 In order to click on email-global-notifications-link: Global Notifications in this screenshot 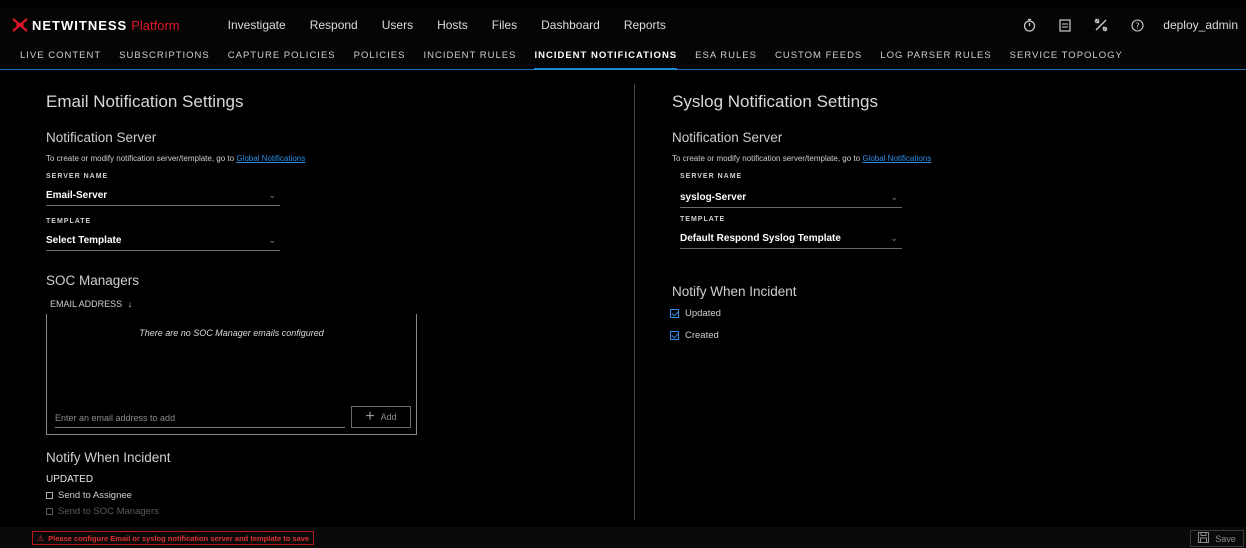, I will do `click(270, 158)`.